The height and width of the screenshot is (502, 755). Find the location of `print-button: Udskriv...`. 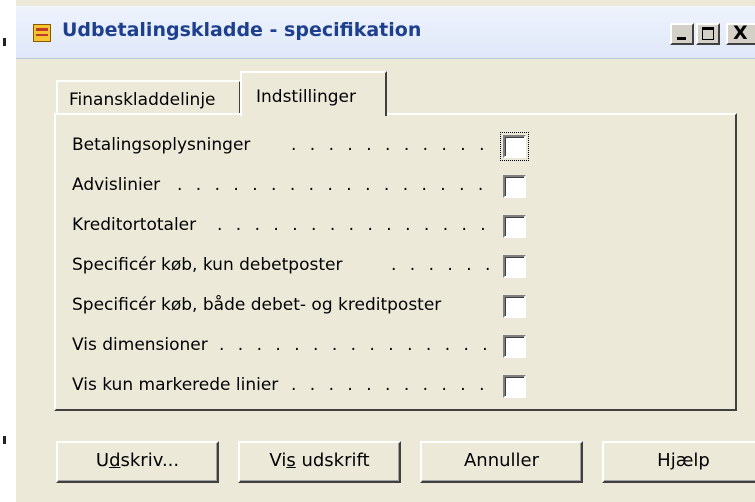

print-button: Udskriv... is located at coordinates (137, 462).